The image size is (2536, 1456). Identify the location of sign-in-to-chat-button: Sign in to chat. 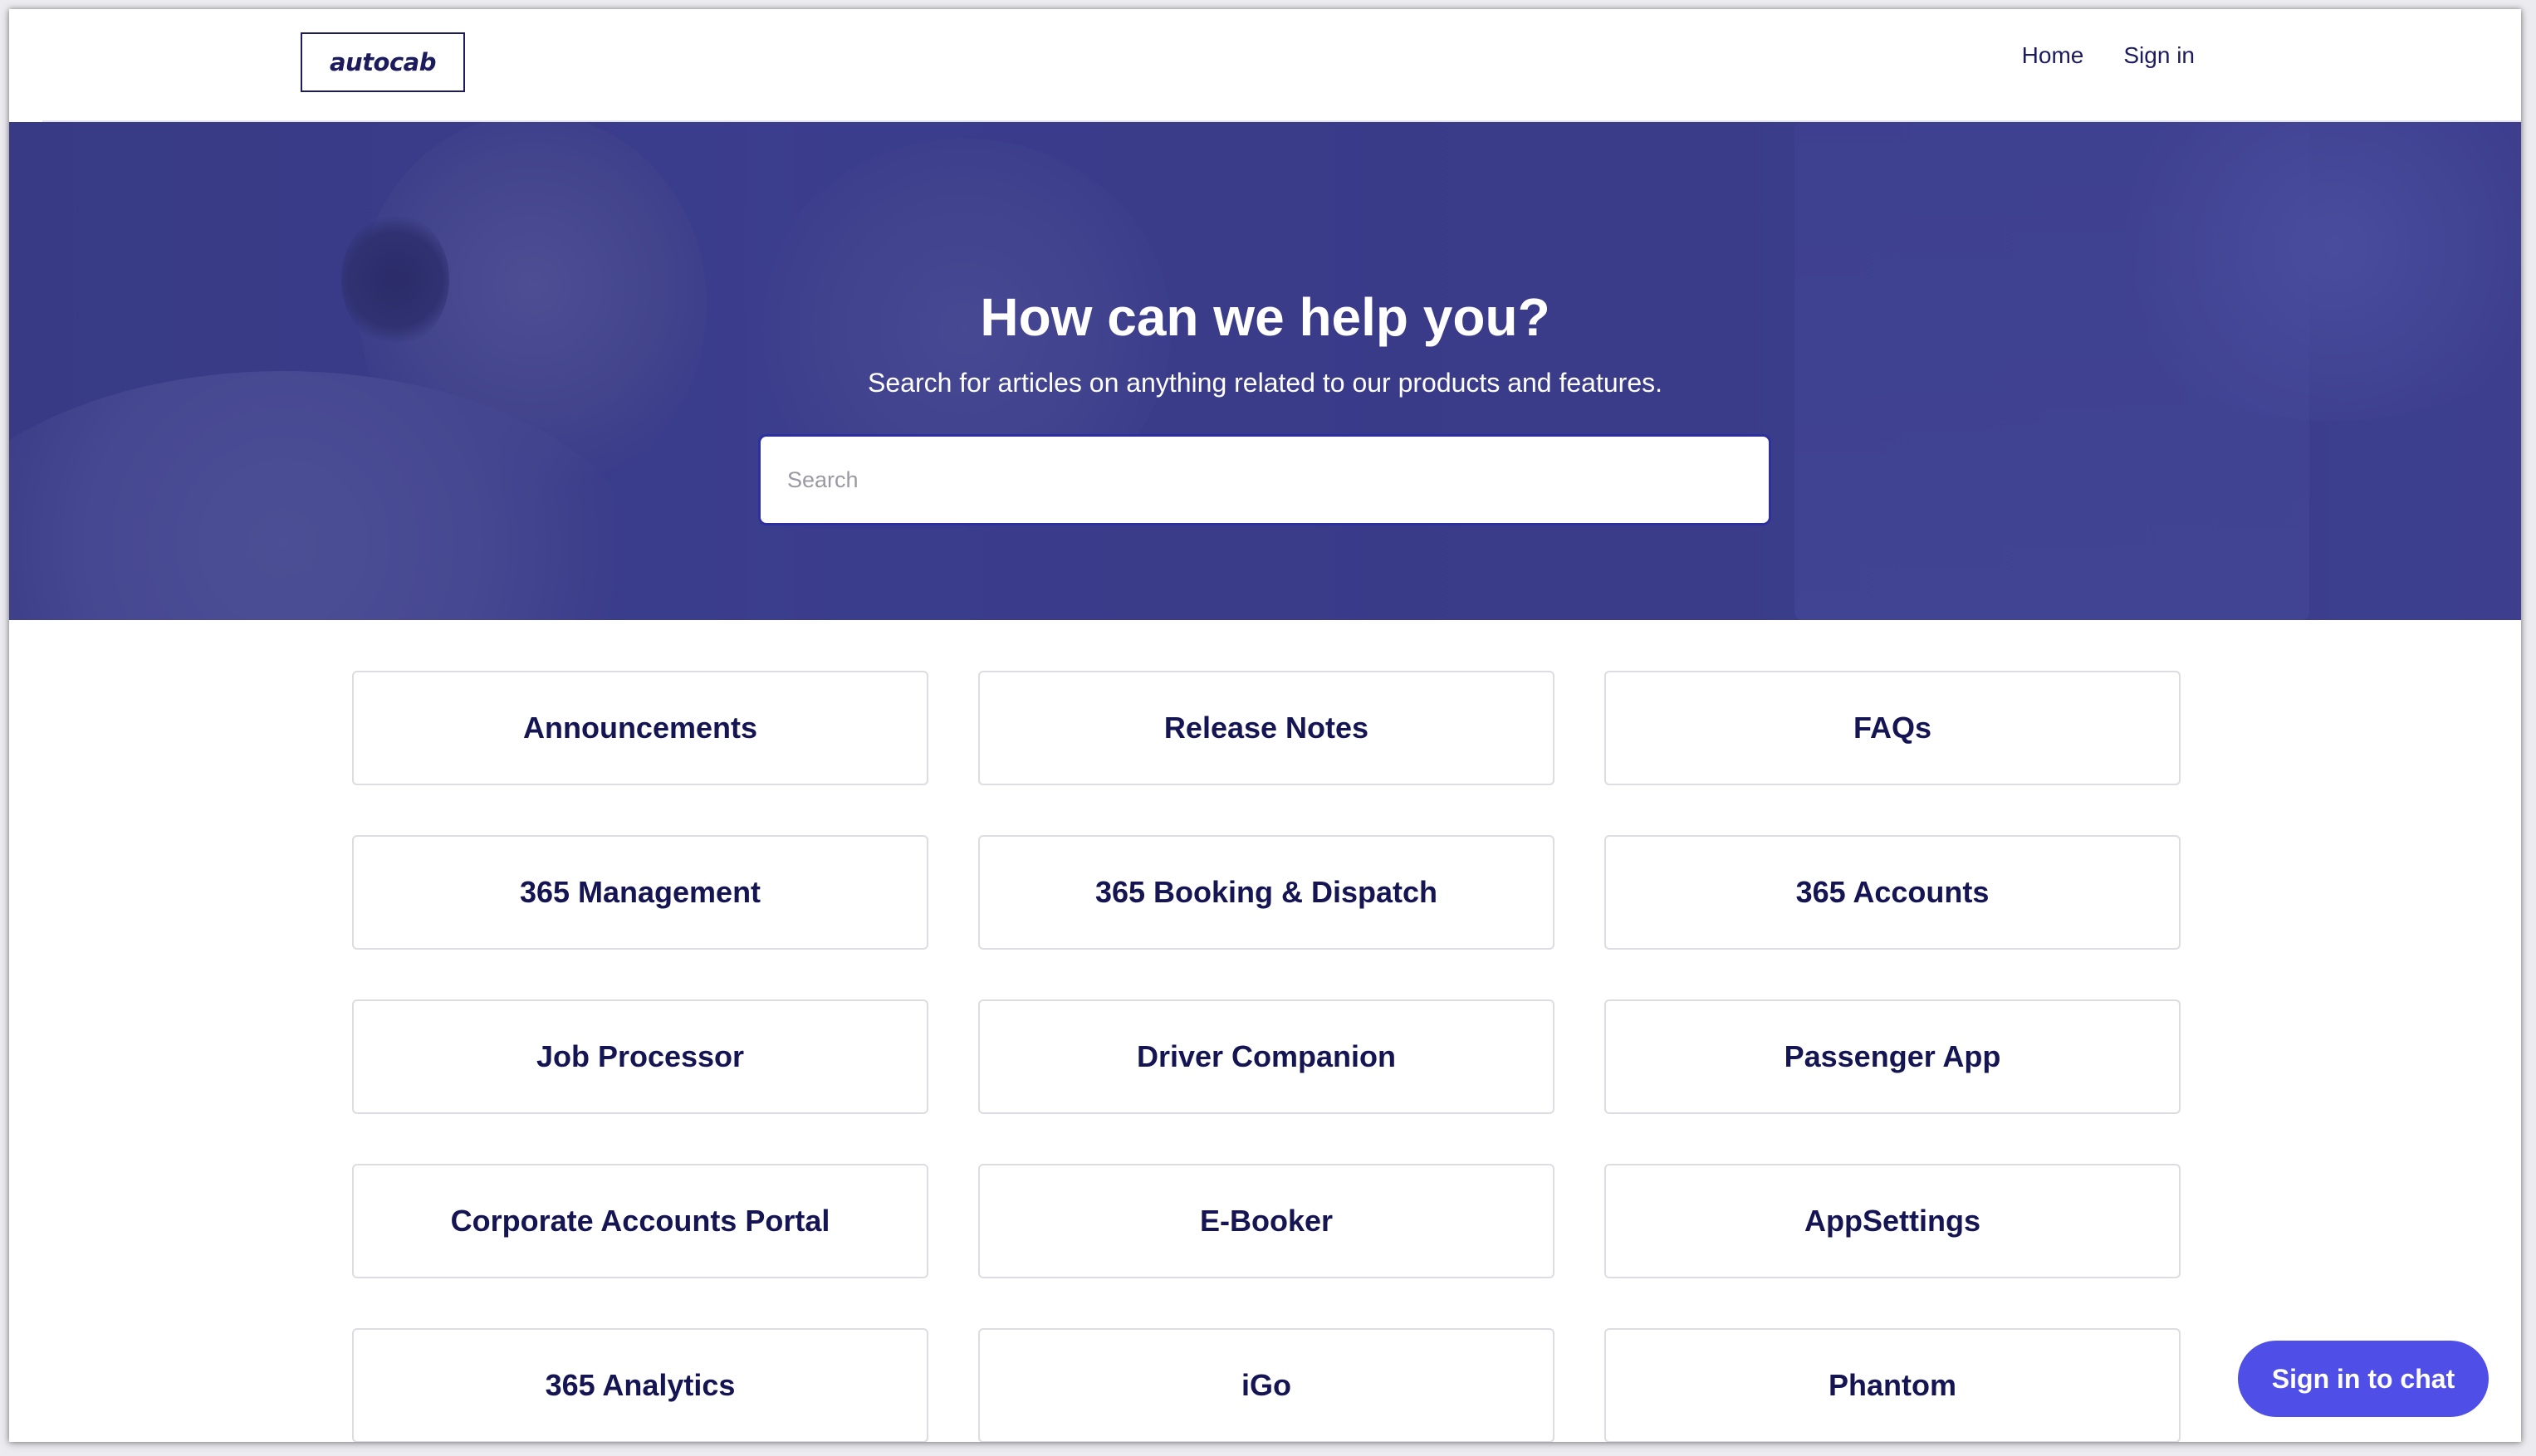
(2363, 1379).